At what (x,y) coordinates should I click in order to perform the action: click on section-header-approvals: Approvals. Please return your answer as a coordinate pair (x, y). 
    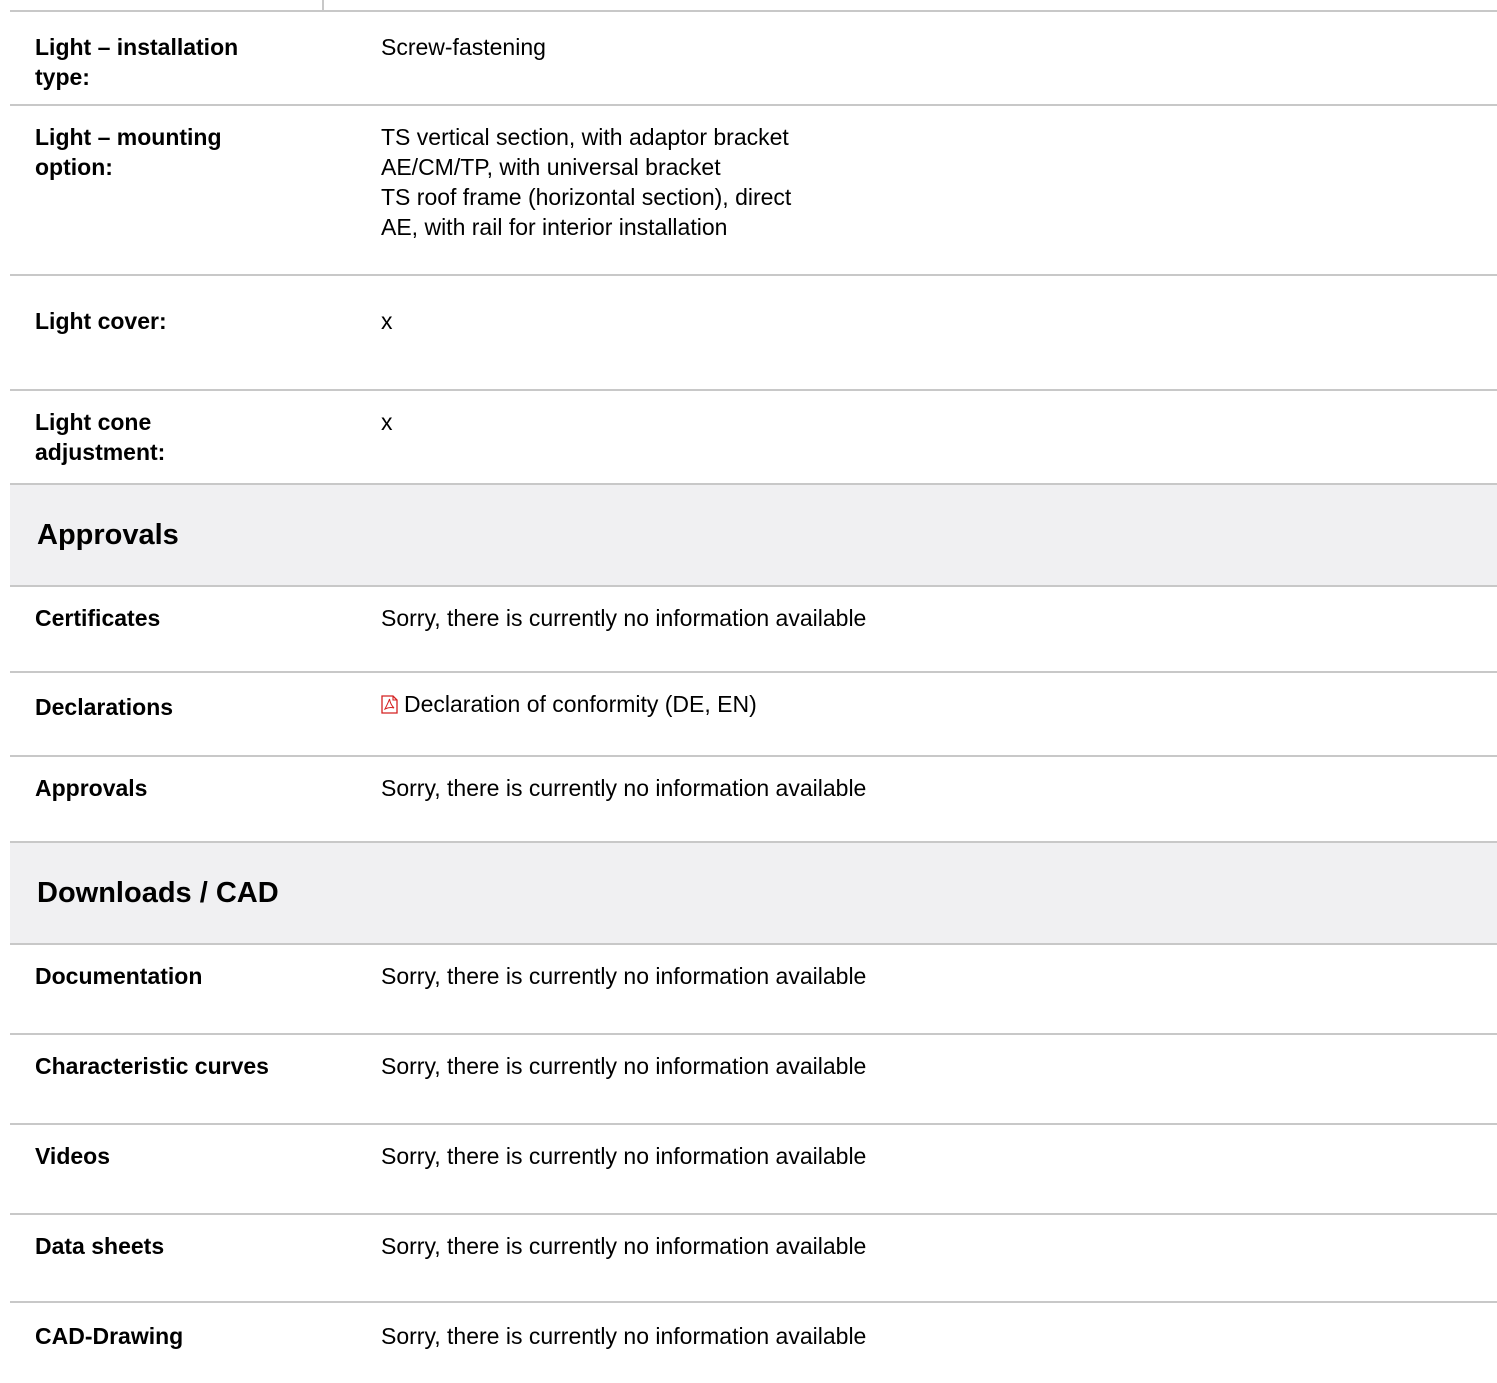
    Looking at the image, I should click on (753, 536).